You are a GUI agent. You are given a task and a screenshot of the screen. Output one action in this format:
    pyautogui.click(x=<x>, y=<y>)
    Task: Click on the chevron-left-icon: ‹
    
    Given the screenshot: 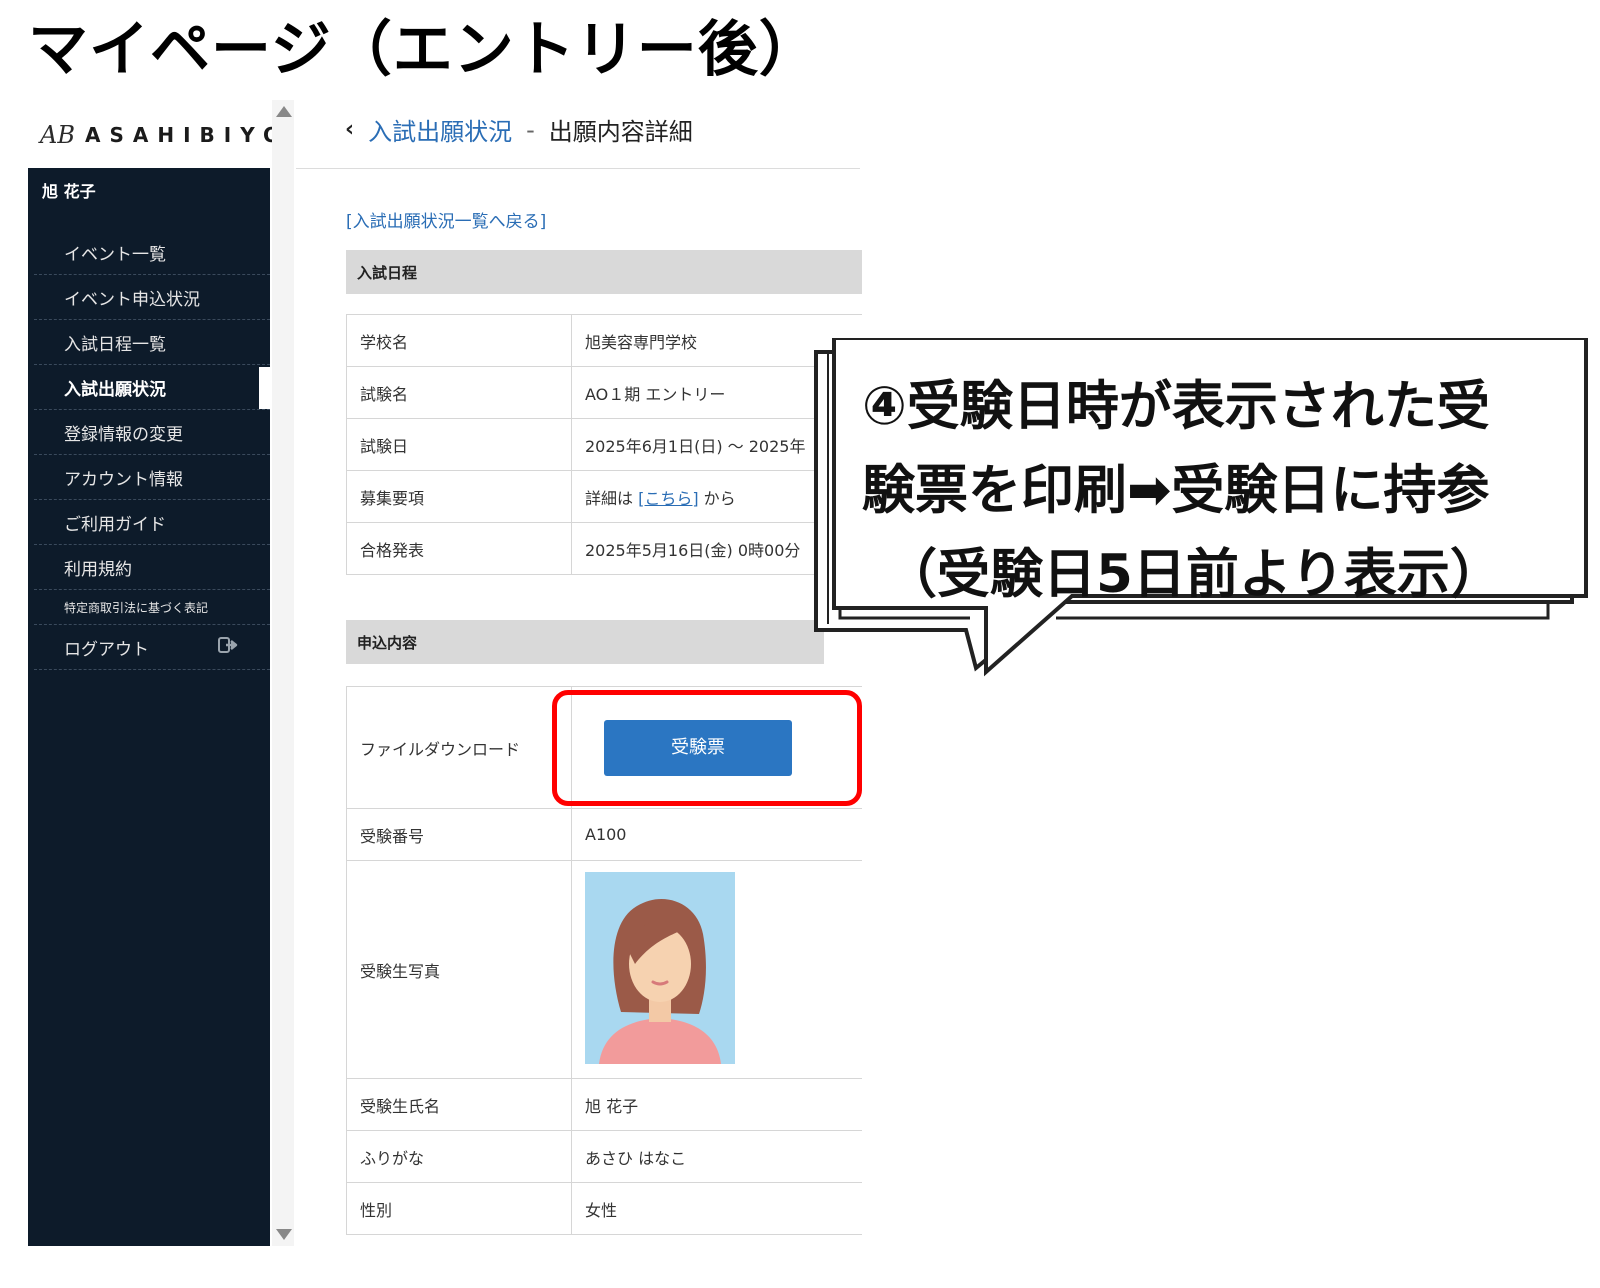 What is the action you would take?
    pyautogui.click(x=349, y=129)
    